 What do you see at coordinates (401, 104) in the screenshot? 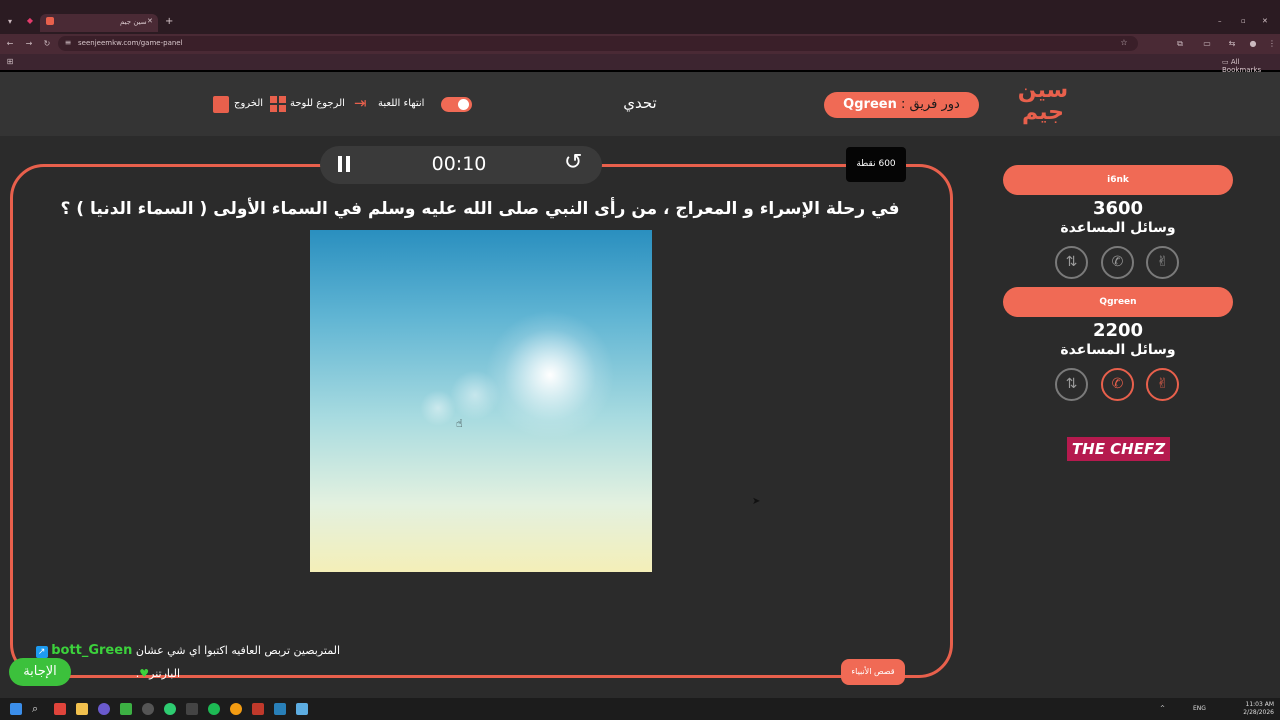
I see `end-game-link: انتهاء اللعبة` at bounding box center [401, 104].